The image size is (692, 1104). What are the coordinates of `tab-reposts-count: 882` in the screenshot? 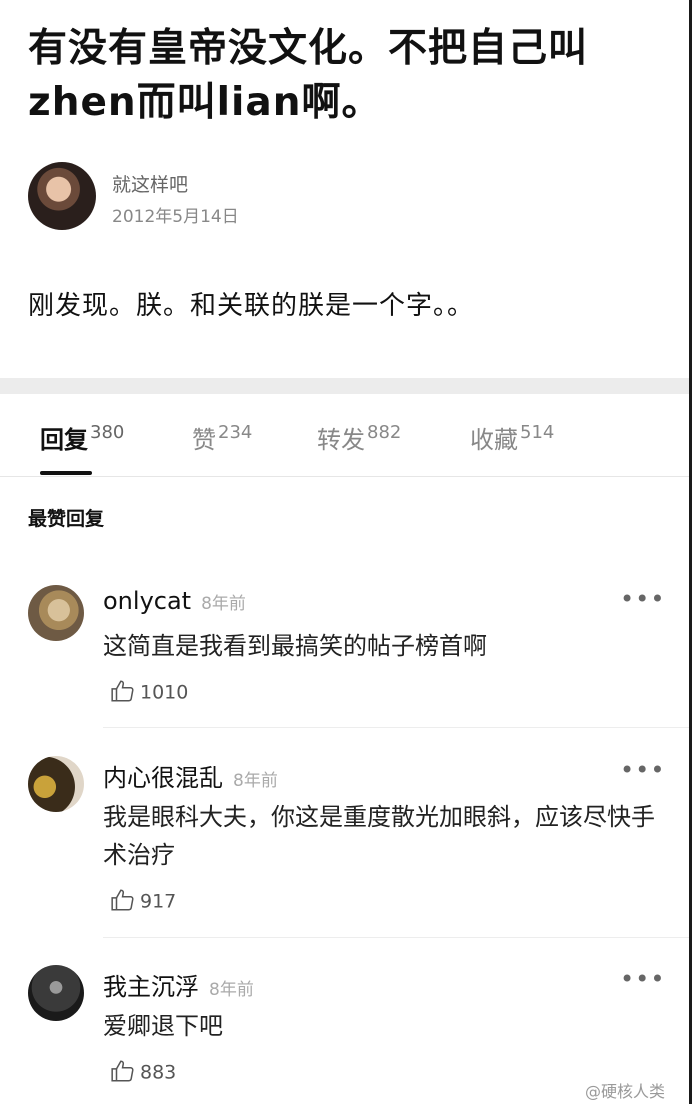 It's located at (384, 432).